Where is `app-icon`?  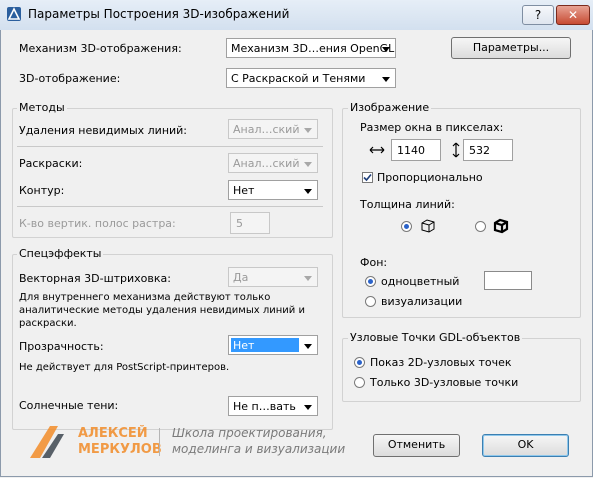
app-icon is located at coordinates (14, 14).